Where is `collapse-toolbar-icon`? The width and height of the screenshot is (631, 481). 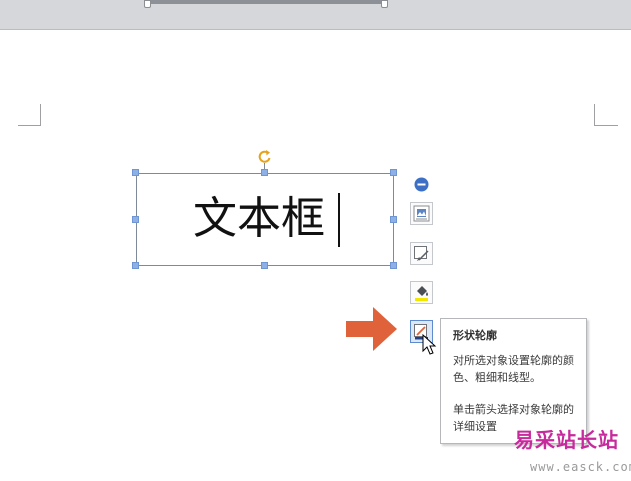
collapse-toolbar-icon is located at coordinates (421, 184).